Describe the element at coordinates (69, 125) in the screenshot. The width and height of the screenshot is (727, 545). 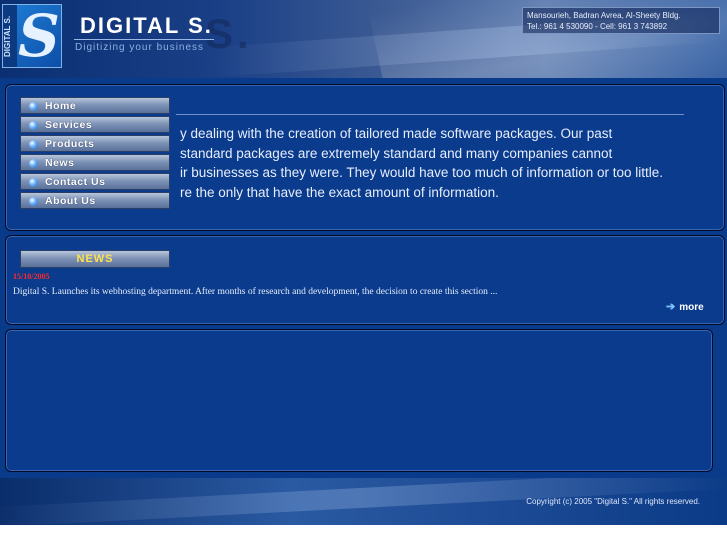
I see `nav-item-label: Services` at that location.